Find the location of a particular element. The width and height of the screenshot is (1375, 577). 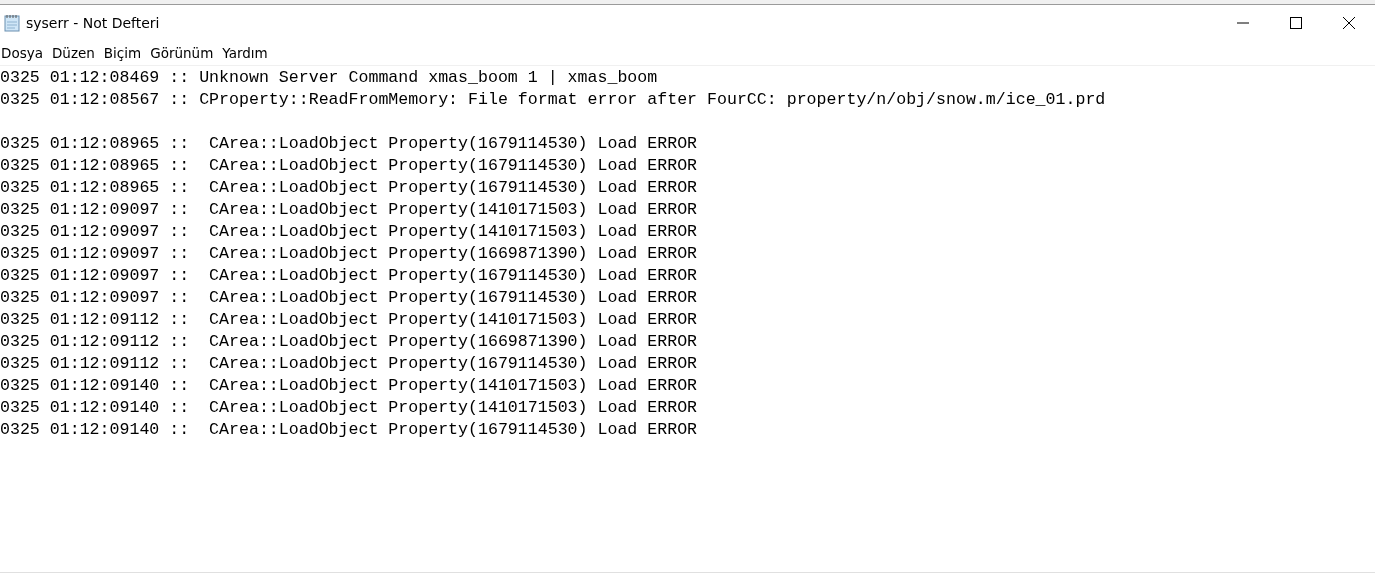

menu-item: Biçim is located at coordinates (126, 53).